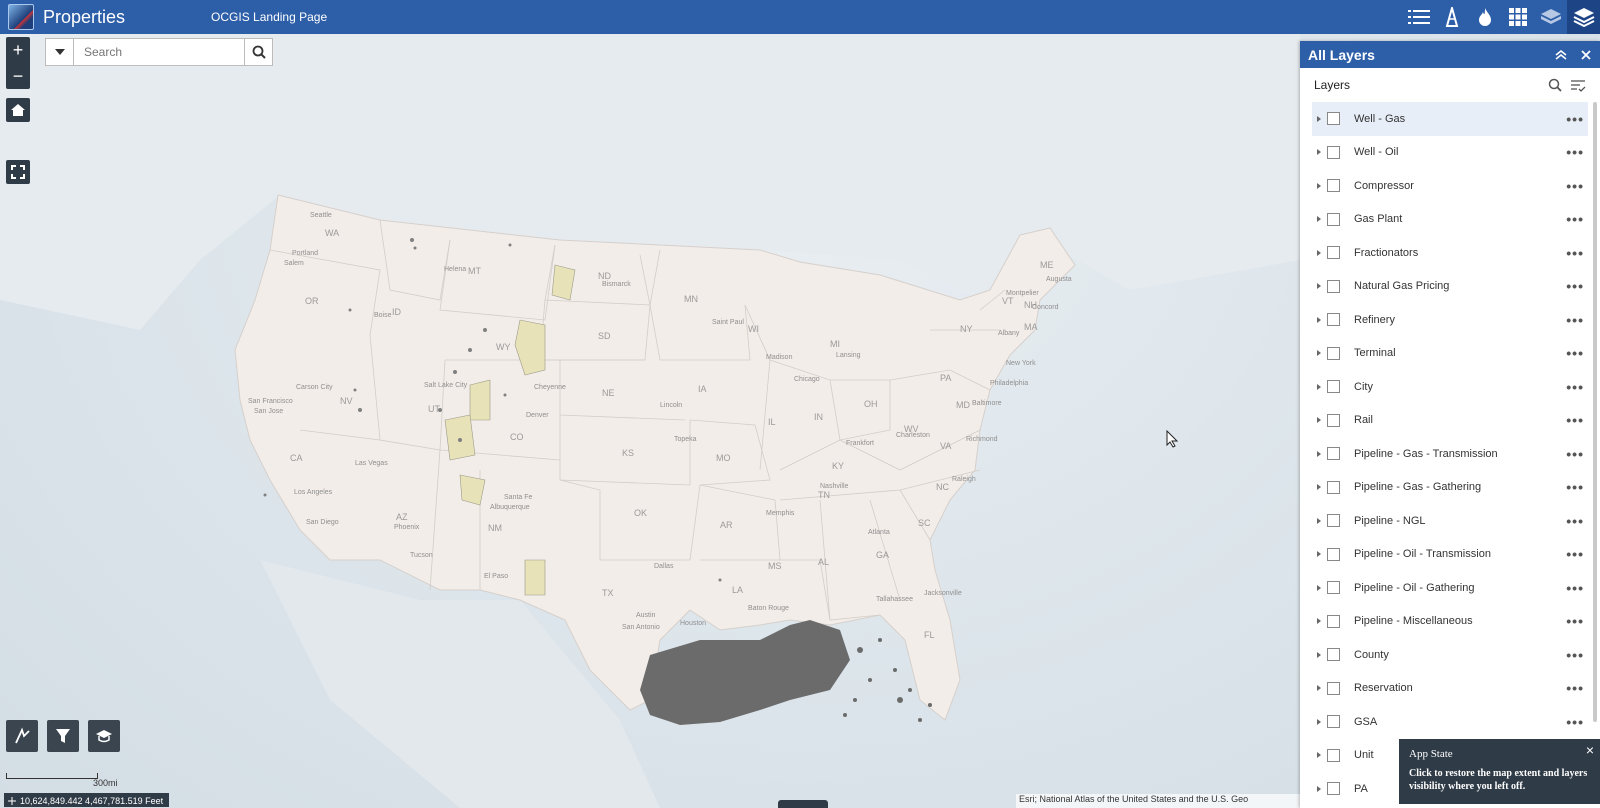 This screenshot has height=808, width=1600. Describe the element at coordinates (1578, 85) in the screenshot. I see `sort-filter-icon` at that location.